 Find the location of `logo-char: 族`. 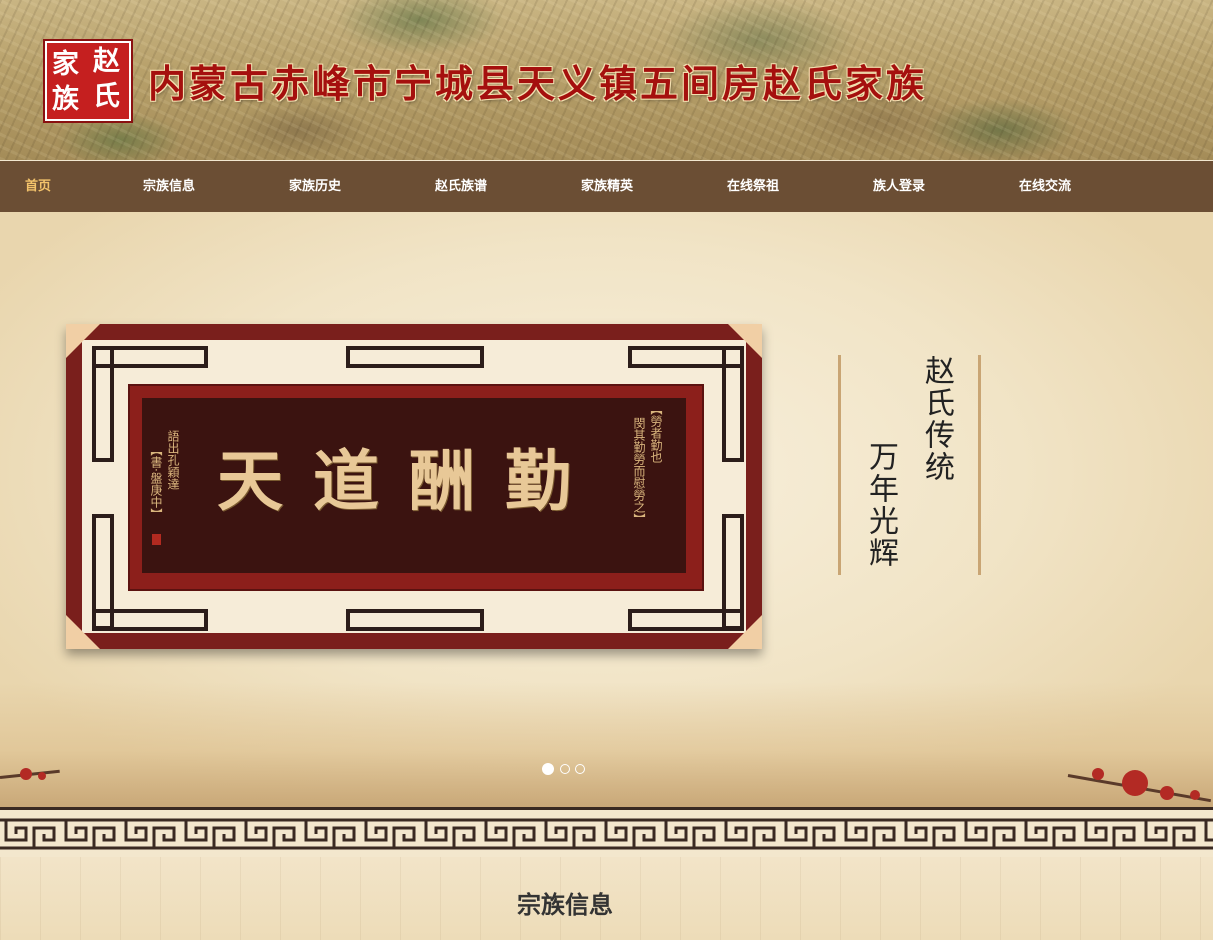

logo-char: 族 is located at coordinates (65, 99).